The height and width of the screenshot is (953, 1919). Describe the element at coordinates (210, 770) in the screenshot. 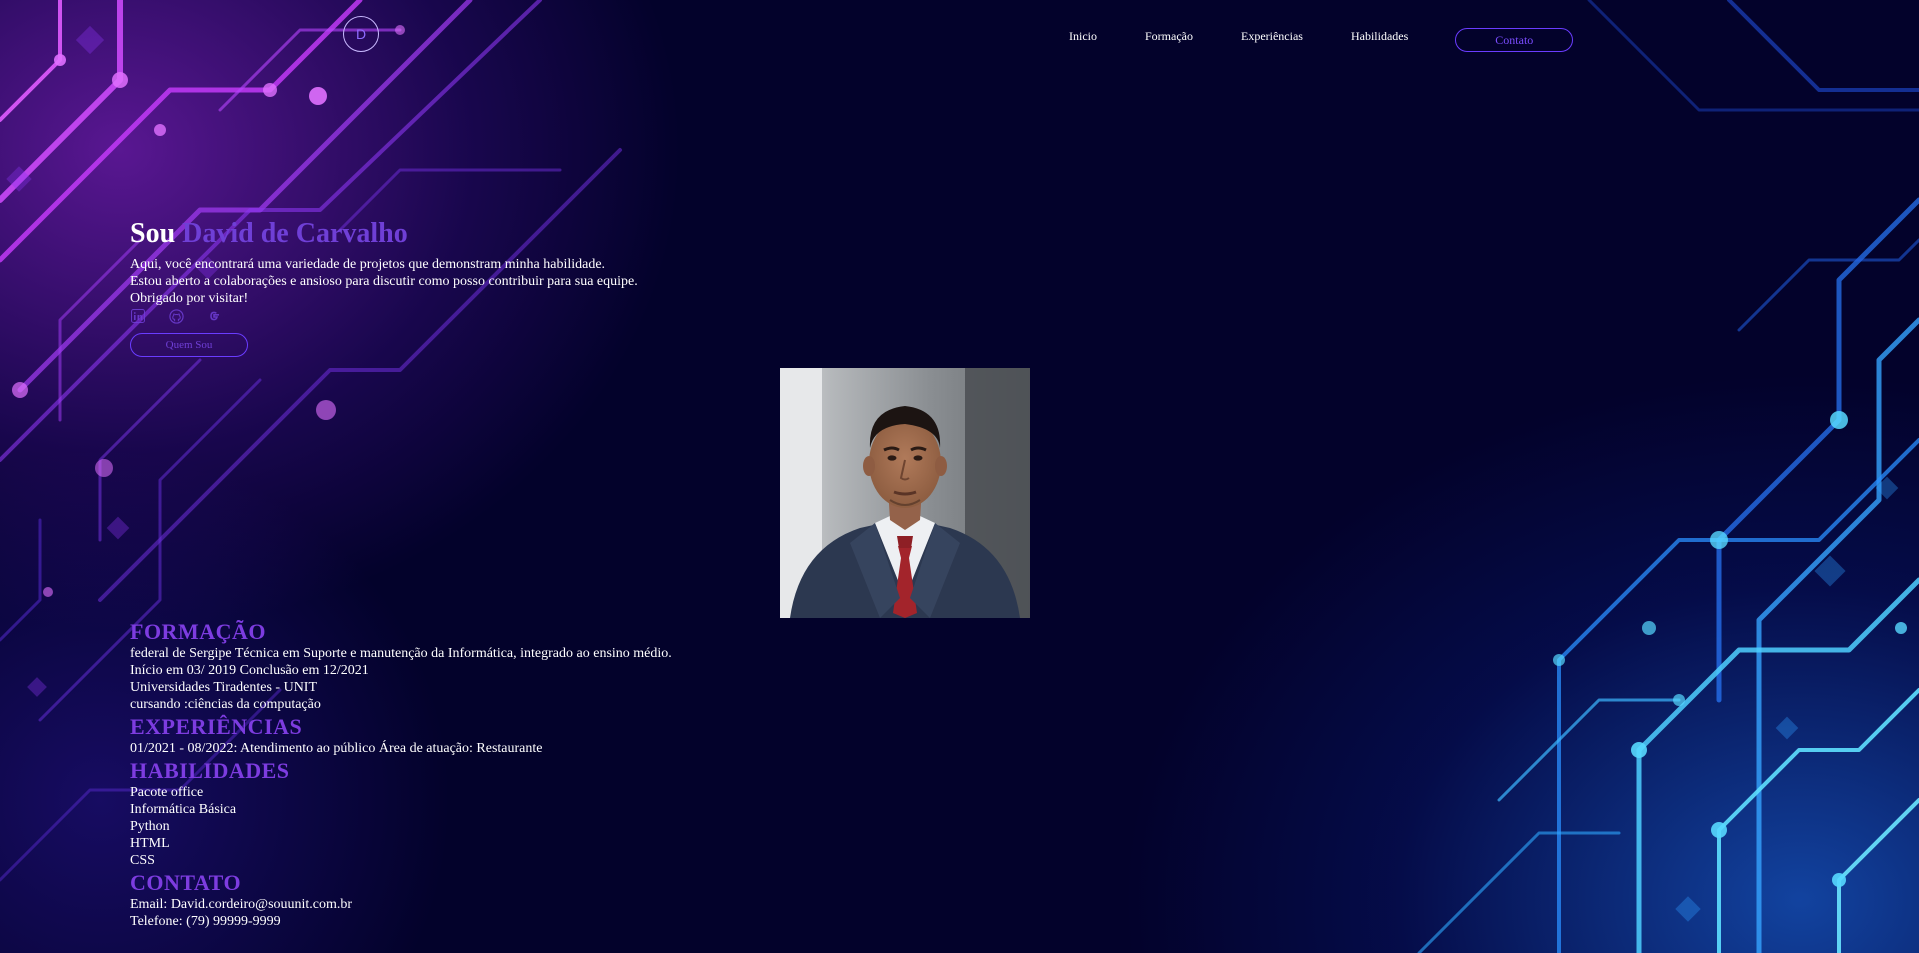

I see `habilidades-heading: HABILIDADES` at that location.